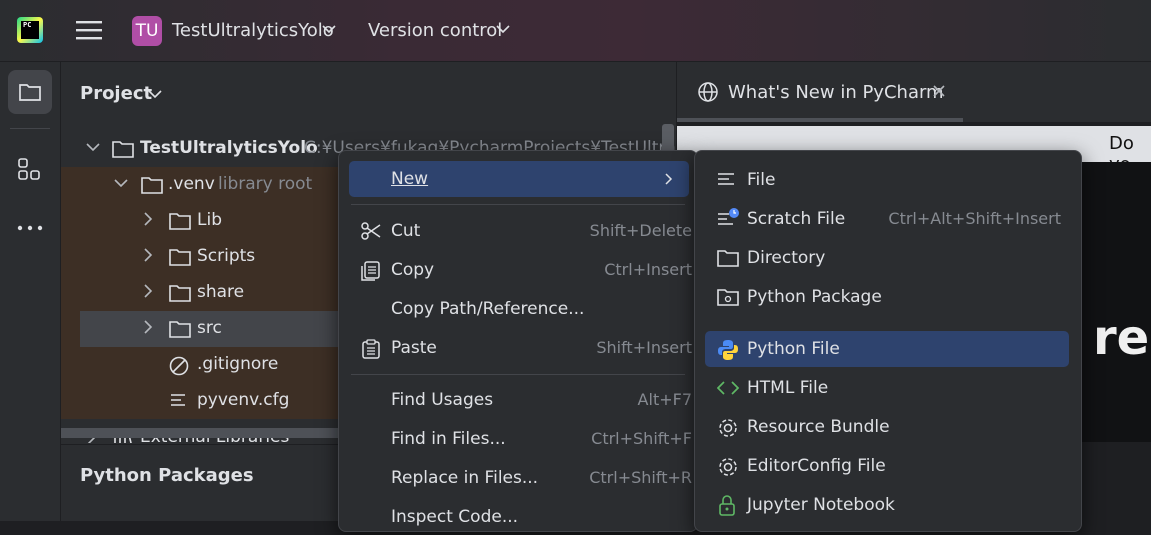  What do you see at coordinates (520, 231) in the screenshot?
I see `menu-item-cut: Cut Shift+Delete` at bounding box center [520, 231].